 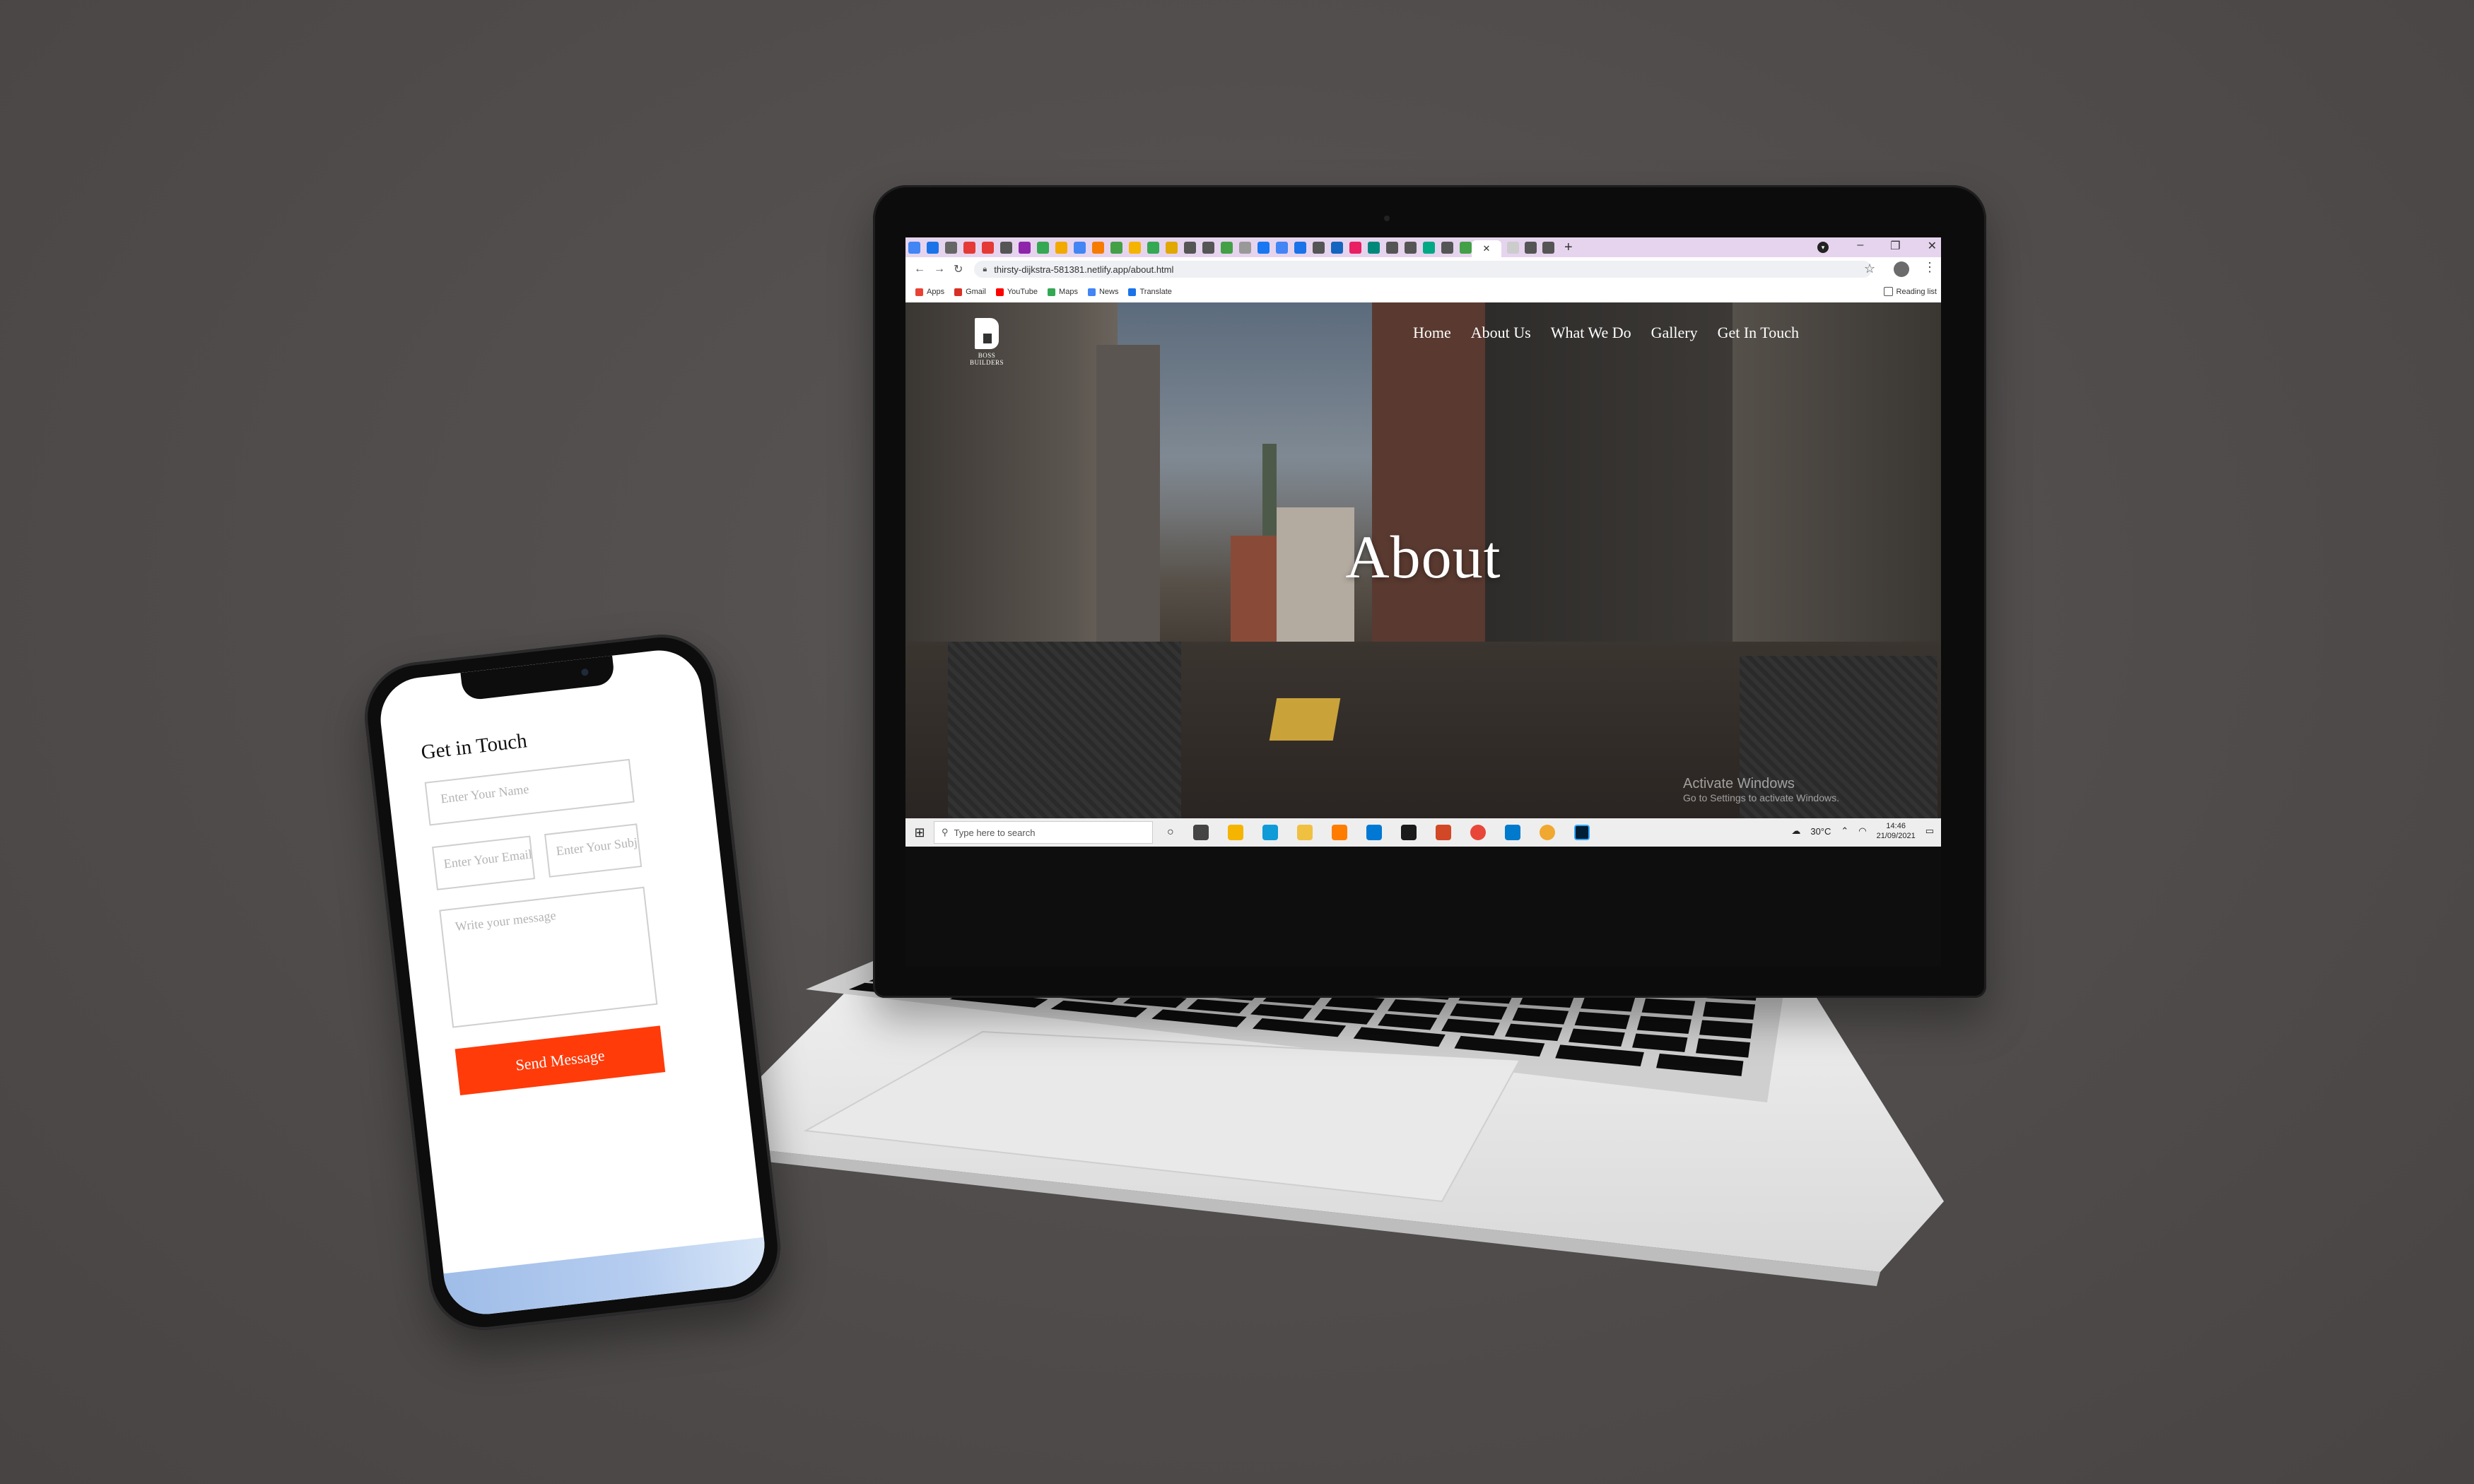 What do you see at coordinates (1170, 832) in the screenshot?
I see `cortana-icon: ○` at bounding box center [1170, 832].